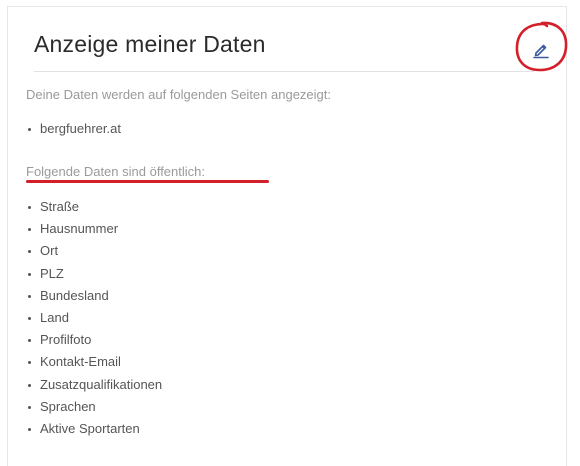 This screenshot has height=466, width=580. Describe the element at coordinates (94, 340) in the screenshot. I see `public-field-item: Profilfoto` at that location.